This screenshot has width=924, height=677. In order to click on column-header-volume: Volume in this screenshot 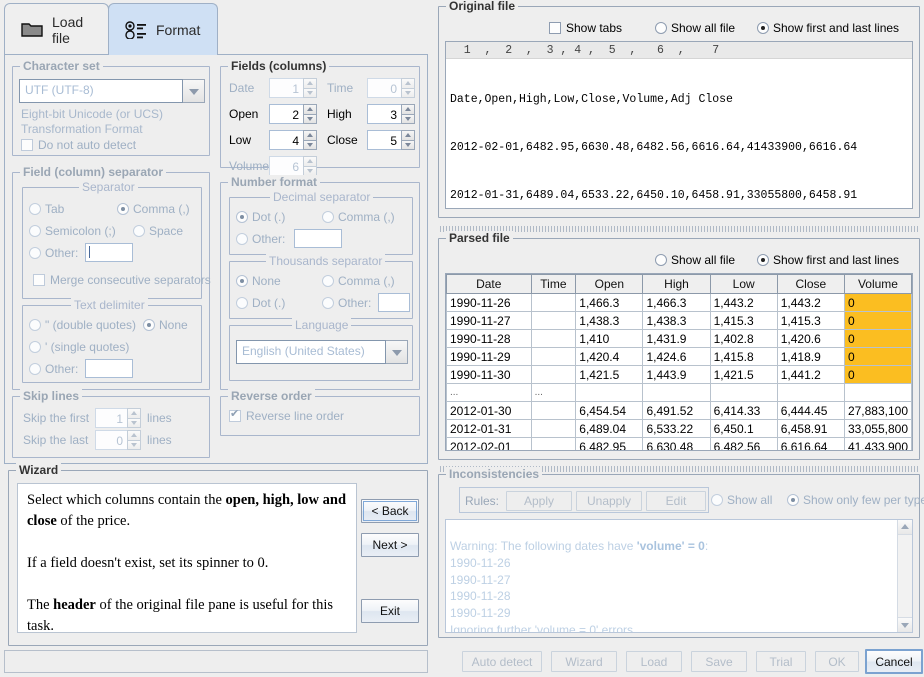, I will do `click(877, 284)`.